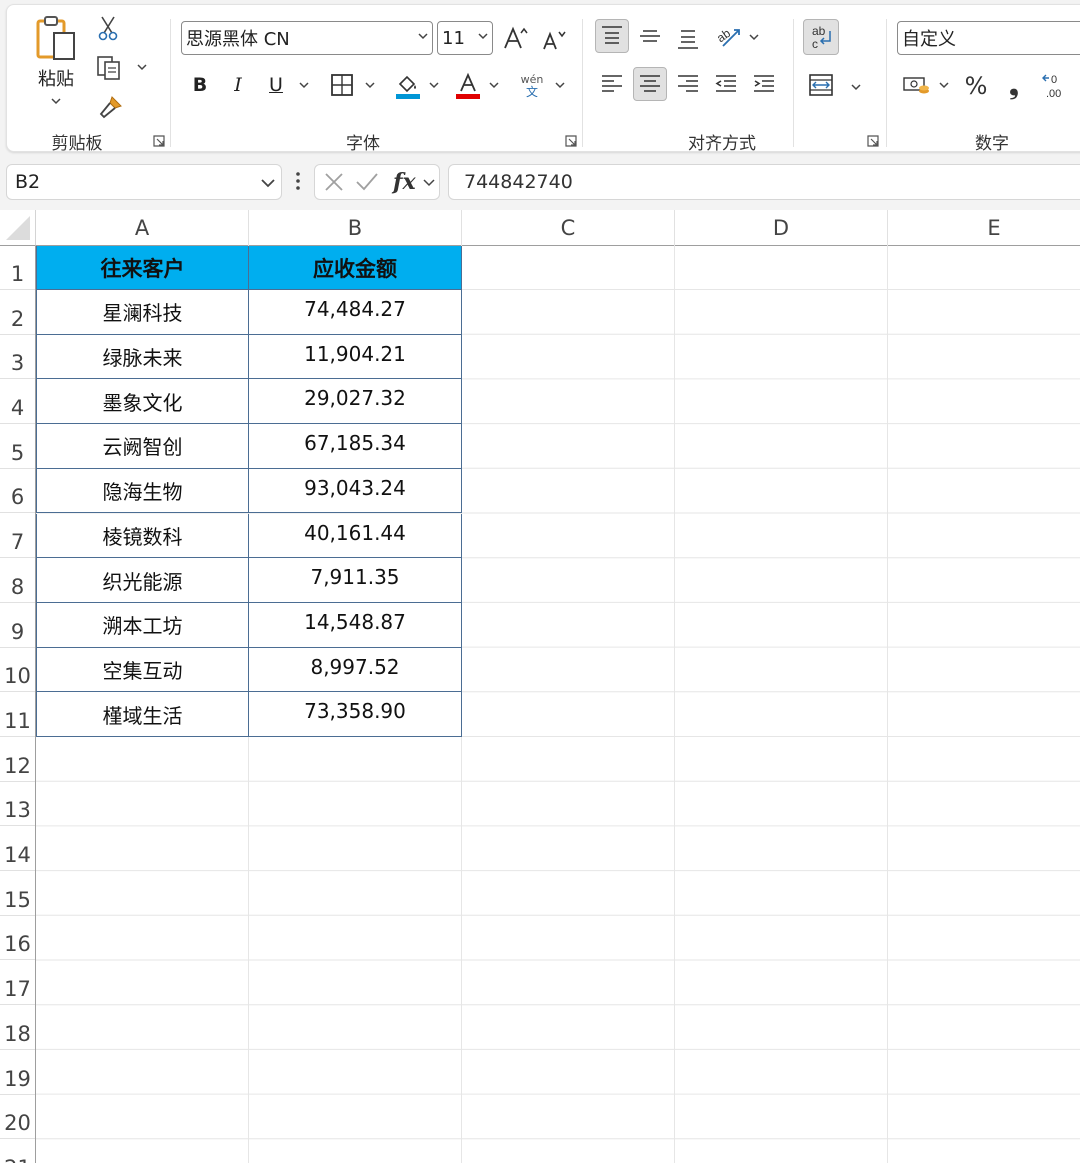 The height and width of the screenshot is (1163, 1080). Describe the element at coordinates (764, 182) in the screenshot. I see `formula-input: 744842740` at that location.